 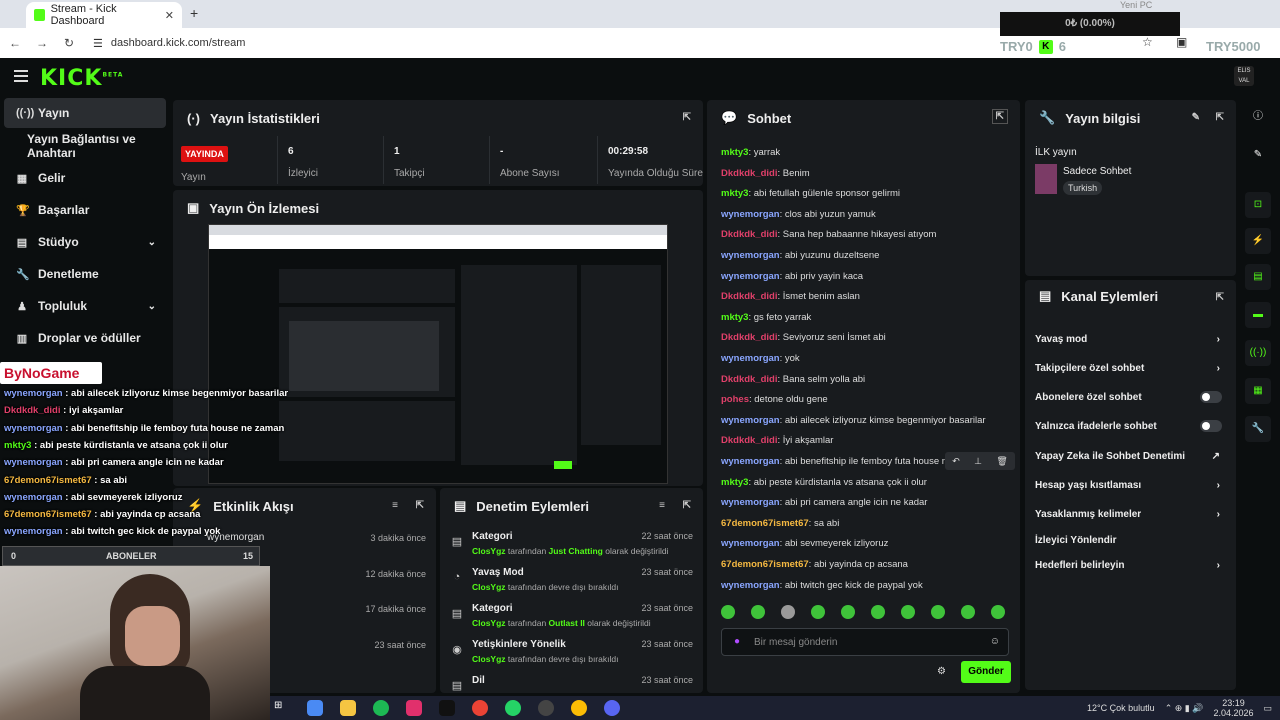 I want to click on info-icon: ⓘ, so click(x=1258, y=117).